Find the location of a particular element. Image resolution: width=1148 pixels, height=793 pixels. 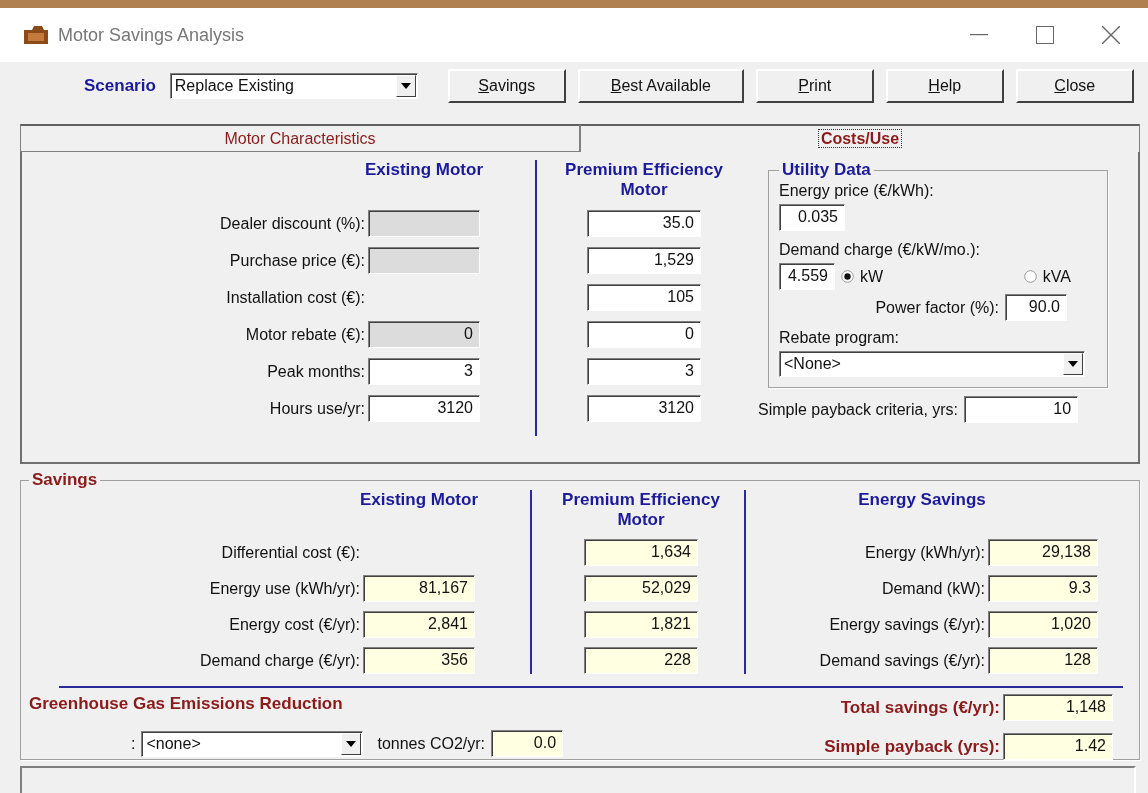

toolbar-button: Close is located at coordinates (1074, 86).